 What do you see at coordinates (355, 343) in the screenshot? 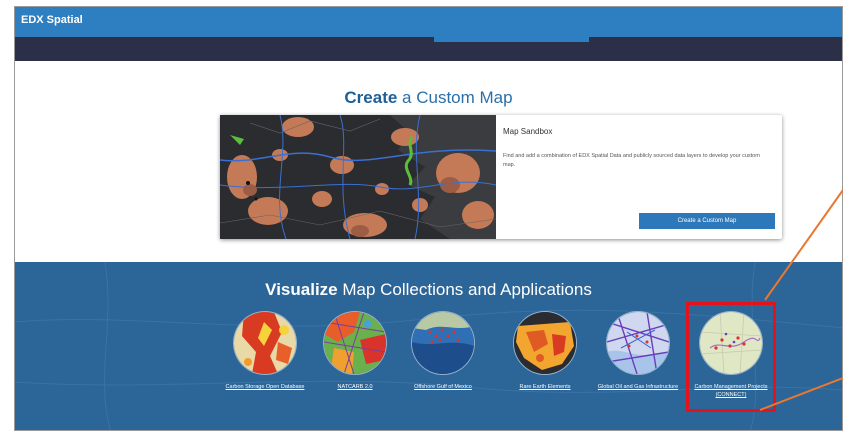
I see `natcarb-map-thumbnail` at bounding box center [355, 343].